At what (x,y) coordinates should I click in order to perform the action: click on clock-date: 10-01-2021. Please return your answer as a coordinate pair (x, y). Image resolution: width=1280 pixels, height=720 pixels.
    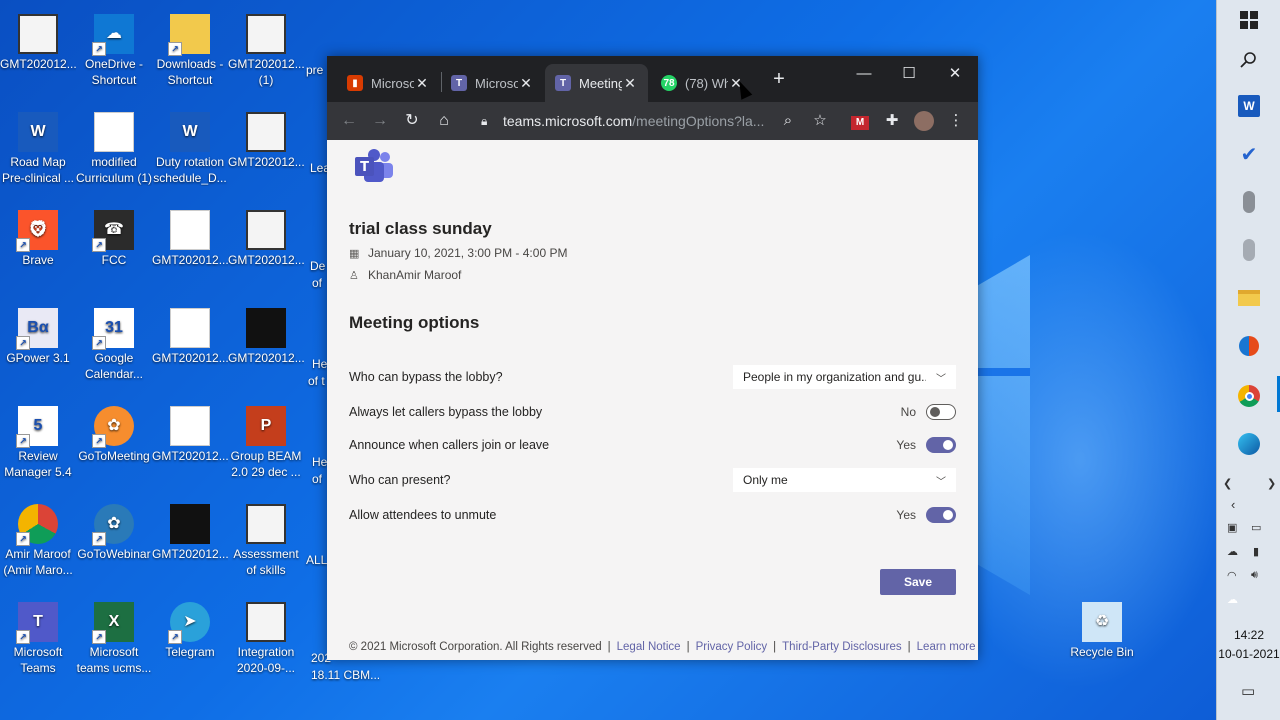
    Looking at the image, I should click on (1248, 654).